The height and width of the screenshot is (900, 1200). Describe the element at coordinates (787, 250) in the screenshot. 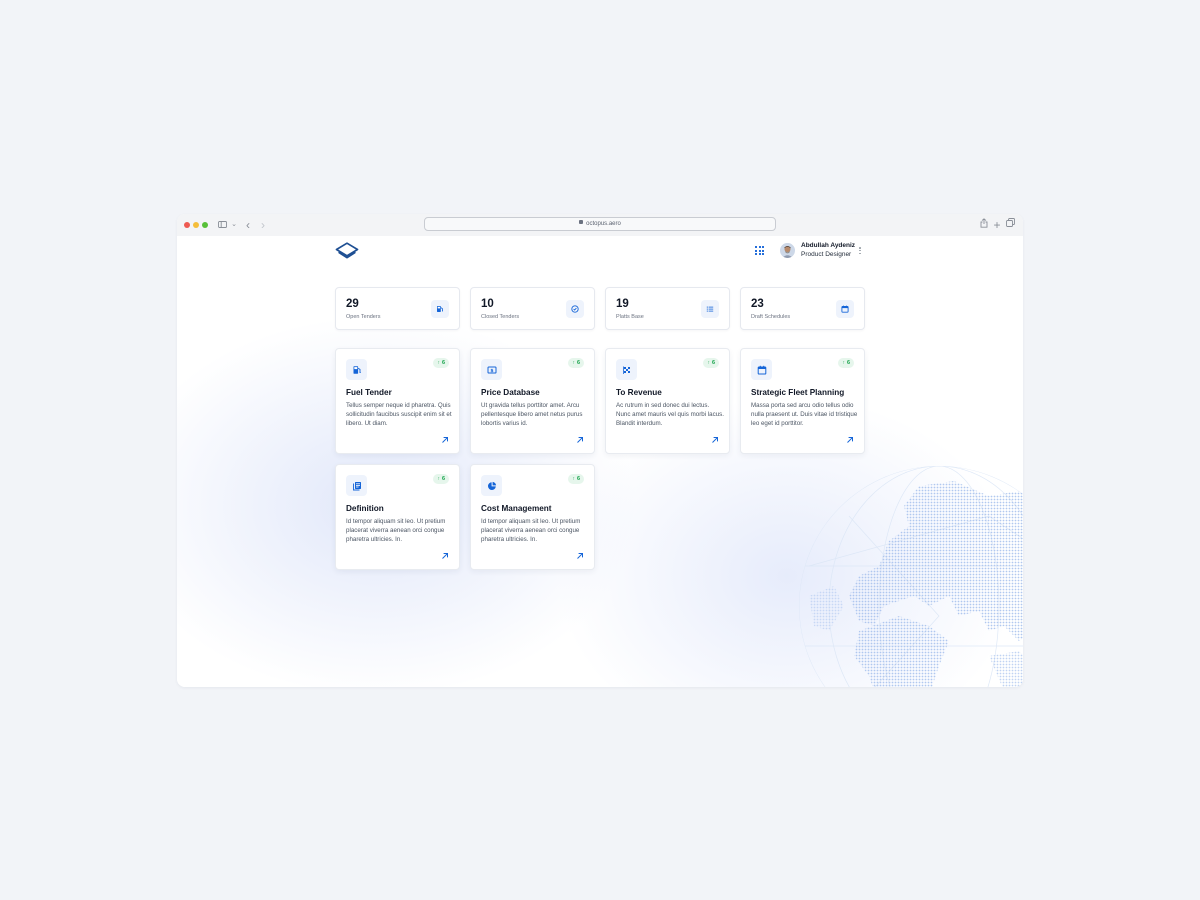

I see `avatar` at that location.